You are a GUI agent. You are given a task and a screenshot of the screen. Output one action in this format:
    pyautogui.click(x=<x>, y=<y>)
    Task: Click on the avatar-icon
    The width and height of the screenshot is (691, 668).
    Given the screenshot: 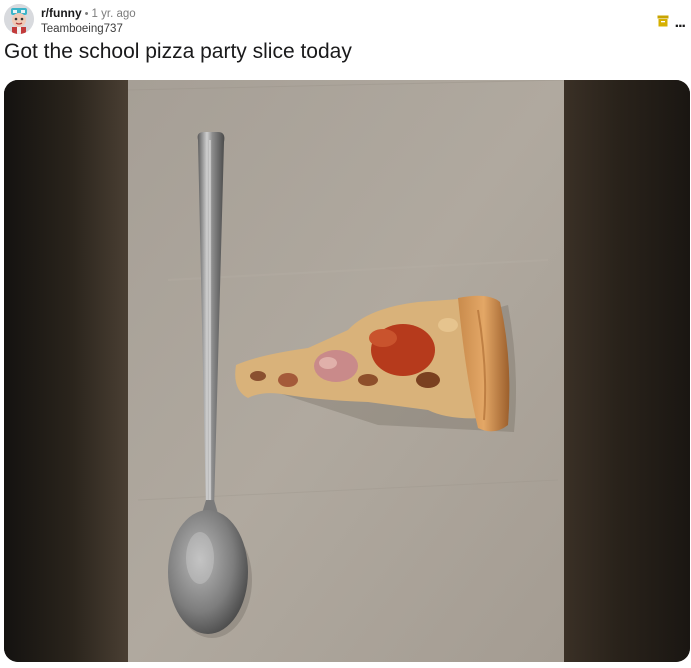 What is the action you would take?
    pyautogui.click(x=19, y=19)
    